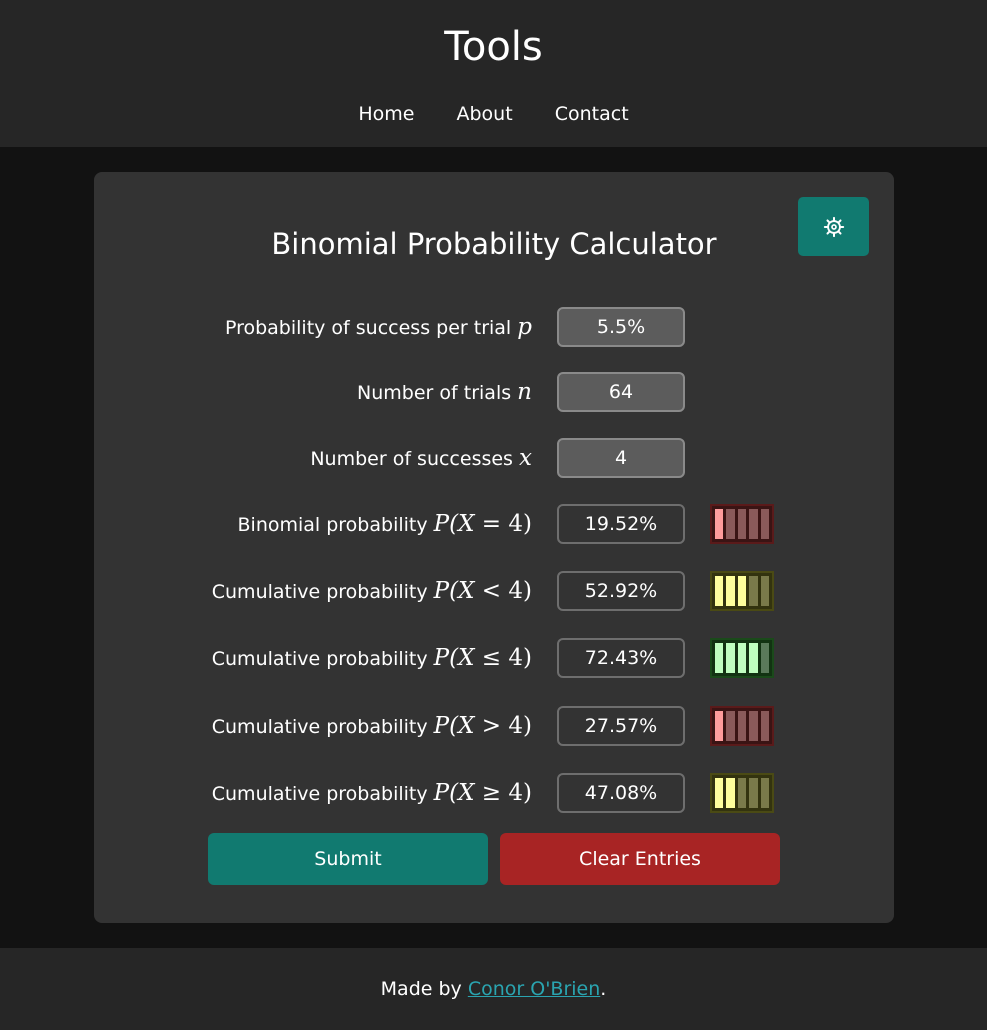 This screenshot has width=987, height=1030. What do you see at coordinates (411, 459) in the screenshot?
I see `input-label-text: Number of successes` at bounding box center [411, 459].